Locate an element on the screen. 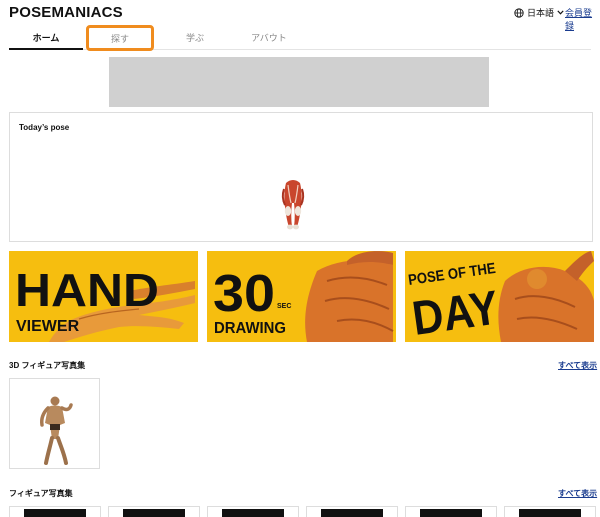  figure-thumbnail-row is located at coordinates (304, 511).